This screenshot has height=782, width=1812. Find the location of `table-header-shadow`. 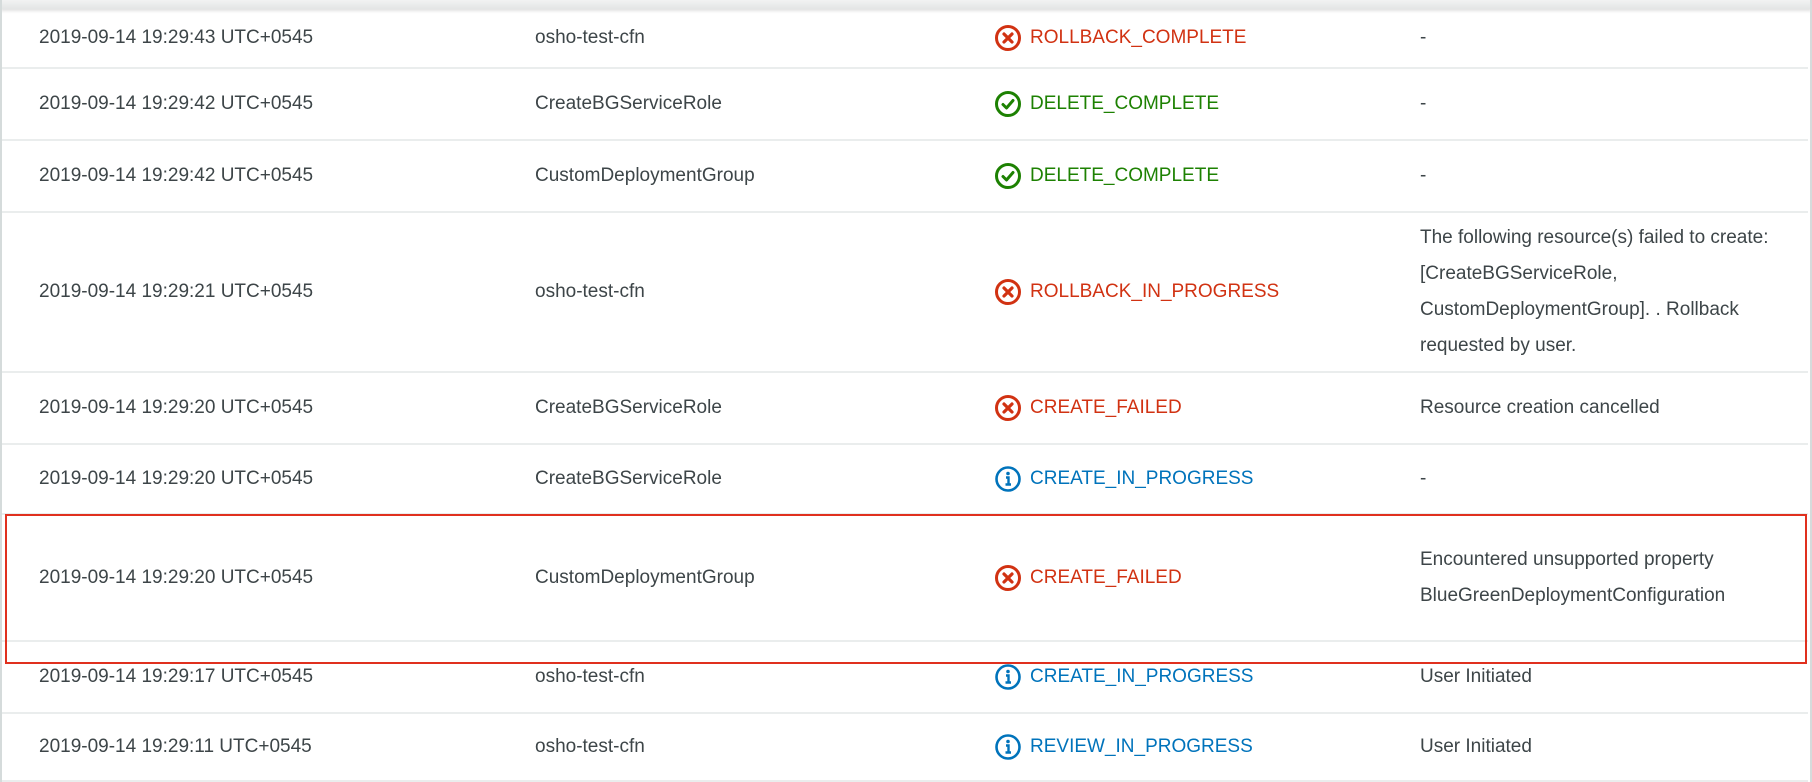

table-header-shadow is located at coordinates (906, 4).